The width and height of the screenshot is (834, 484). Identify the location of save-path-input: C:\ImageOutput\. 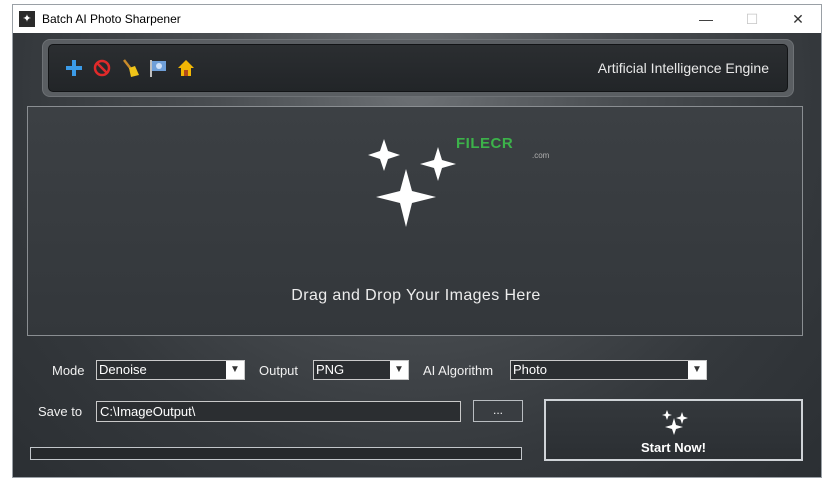
(278, 411).